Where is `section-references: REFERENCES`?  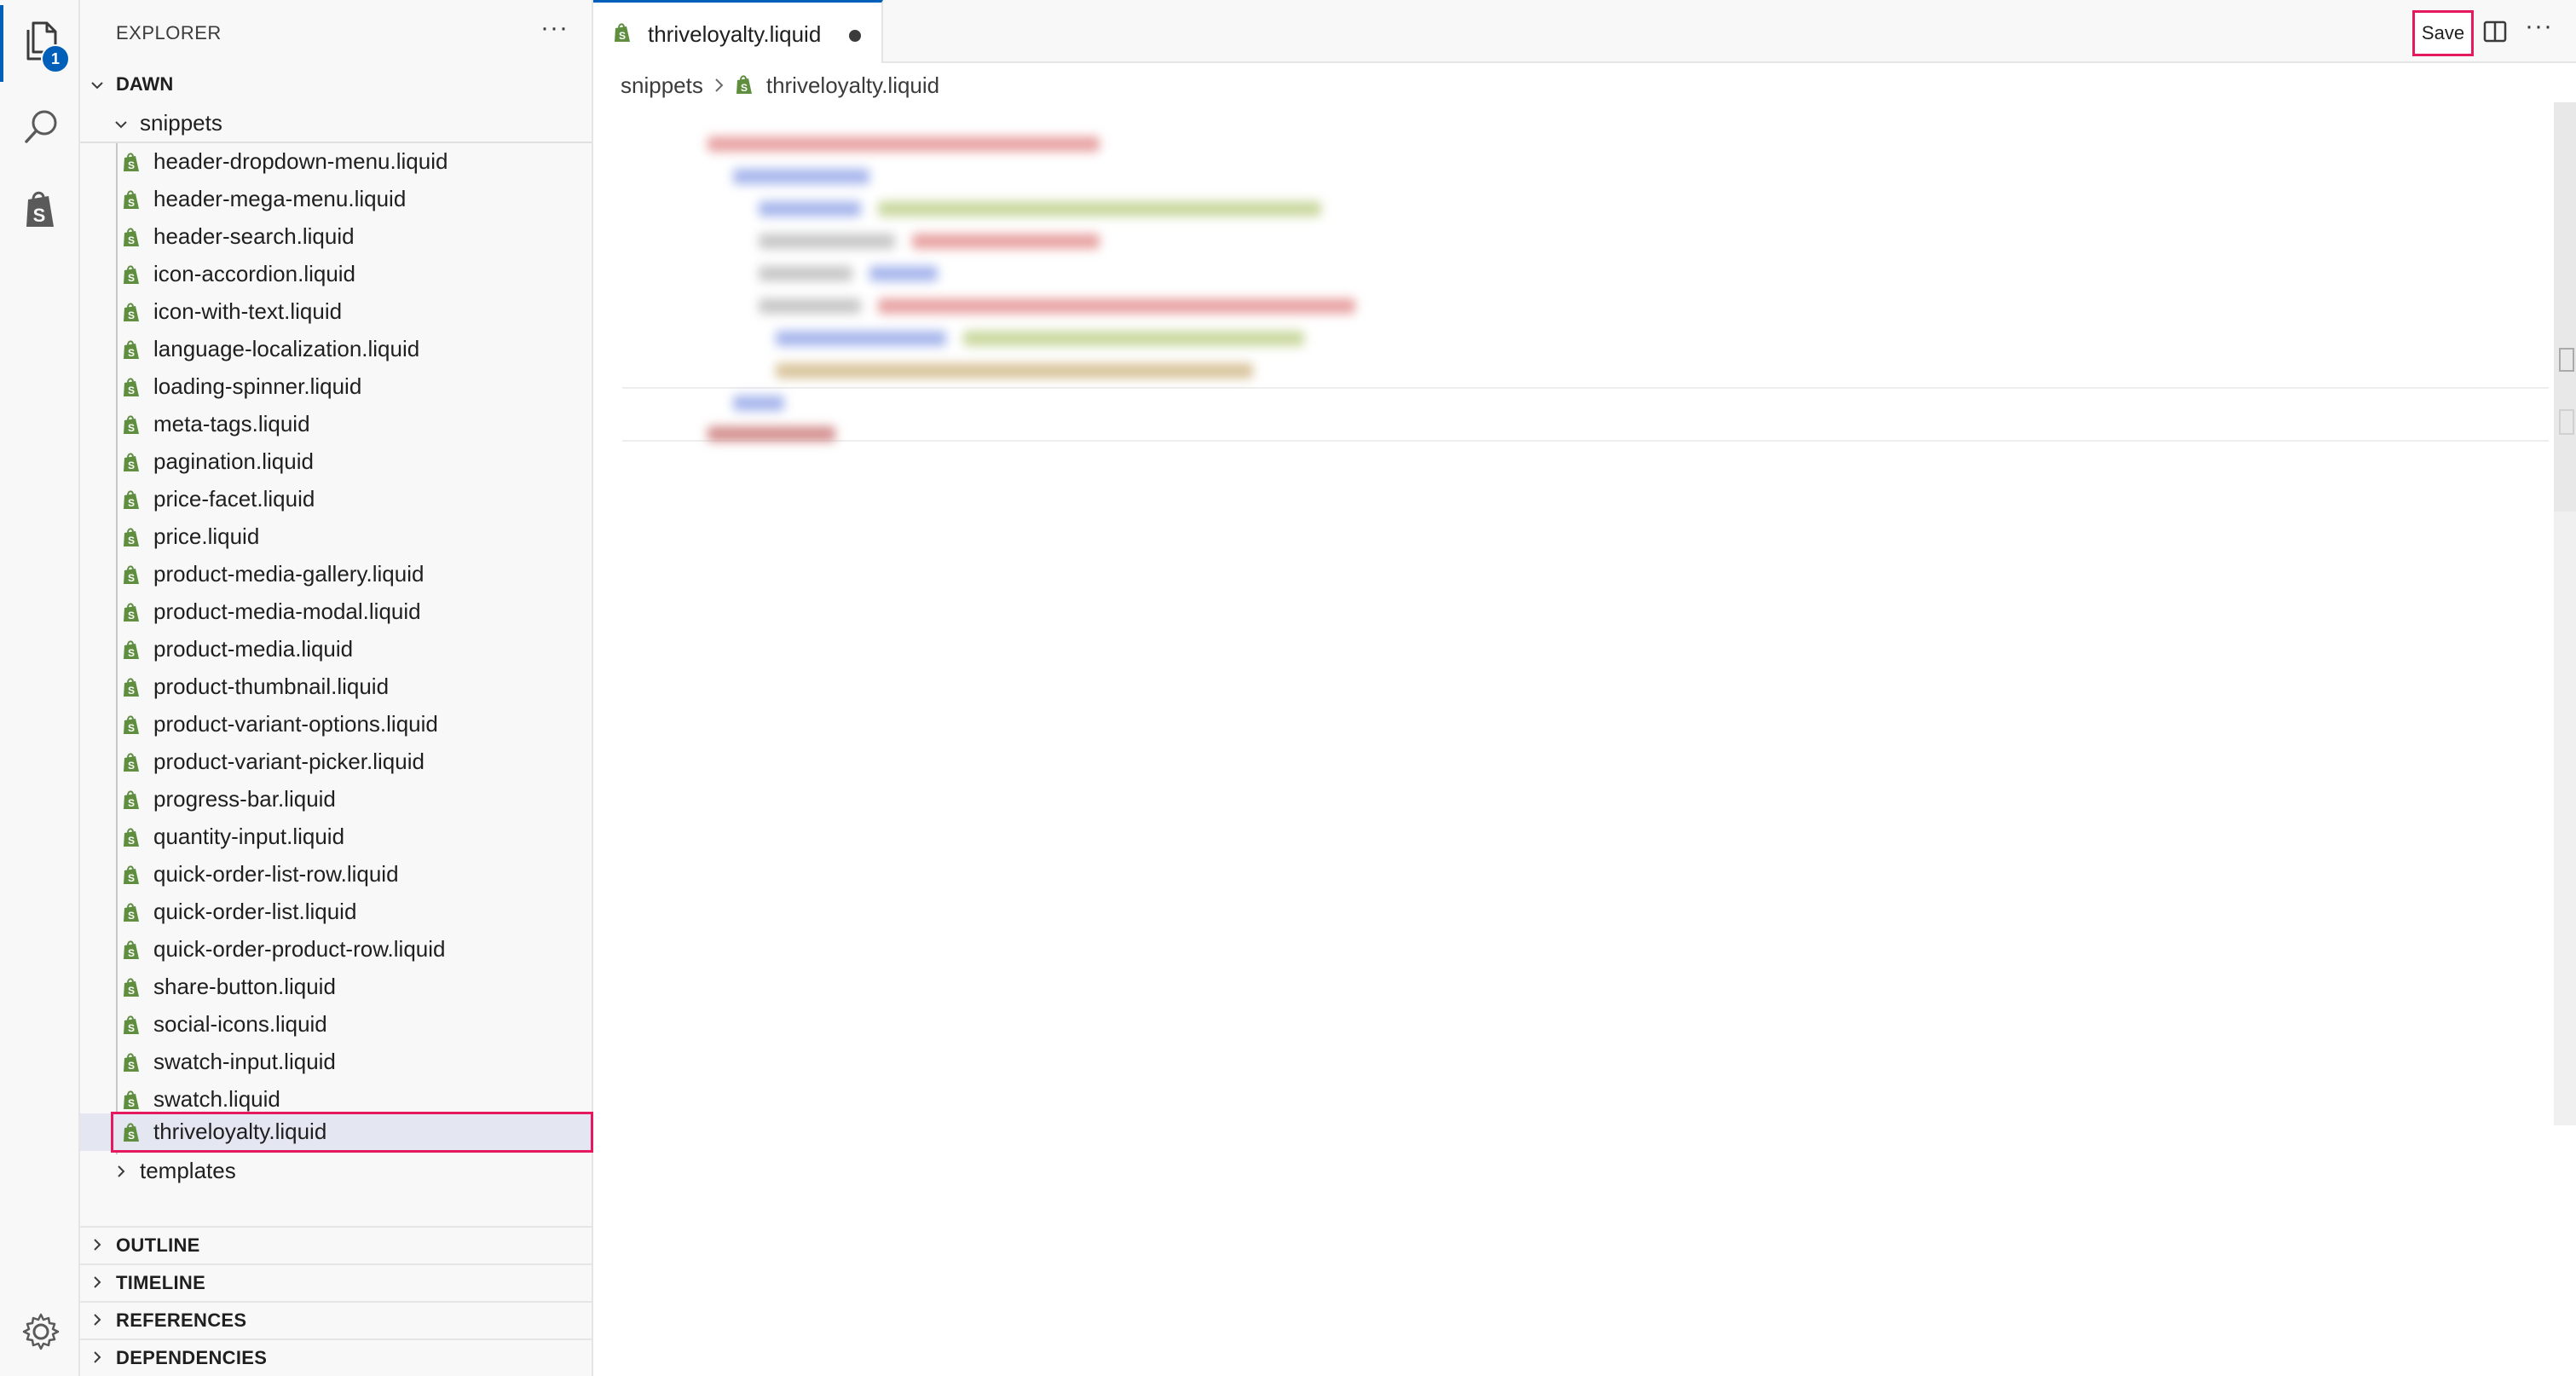 section-references: REFERENCES is located at coordinates (336, 1319).